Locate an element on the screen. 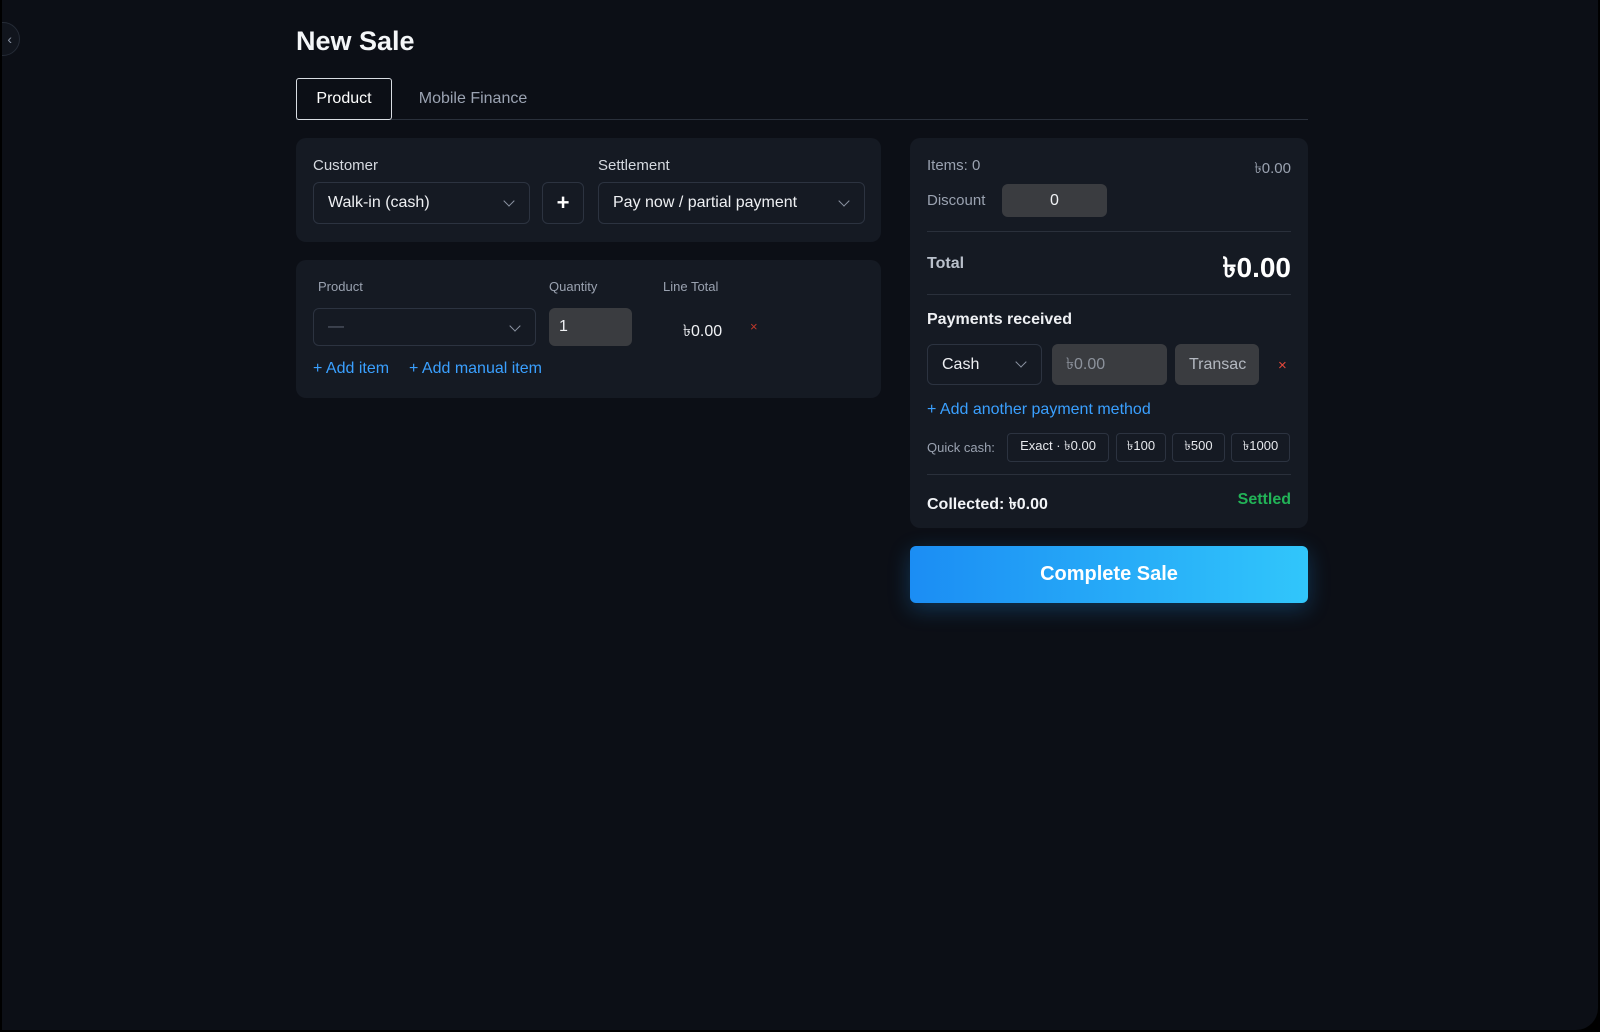  column-header-line-total: Line Total is located at coordinates (691, 286).